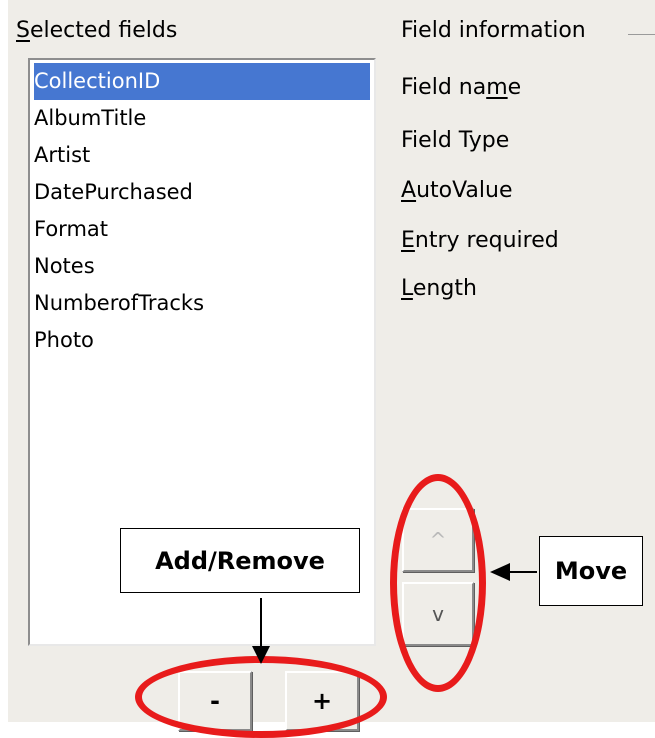 The image size is (655, 738). Describe the element at coordinates (261, 655) in the screenshot. I see `add-remove-arrow-head` at that location.